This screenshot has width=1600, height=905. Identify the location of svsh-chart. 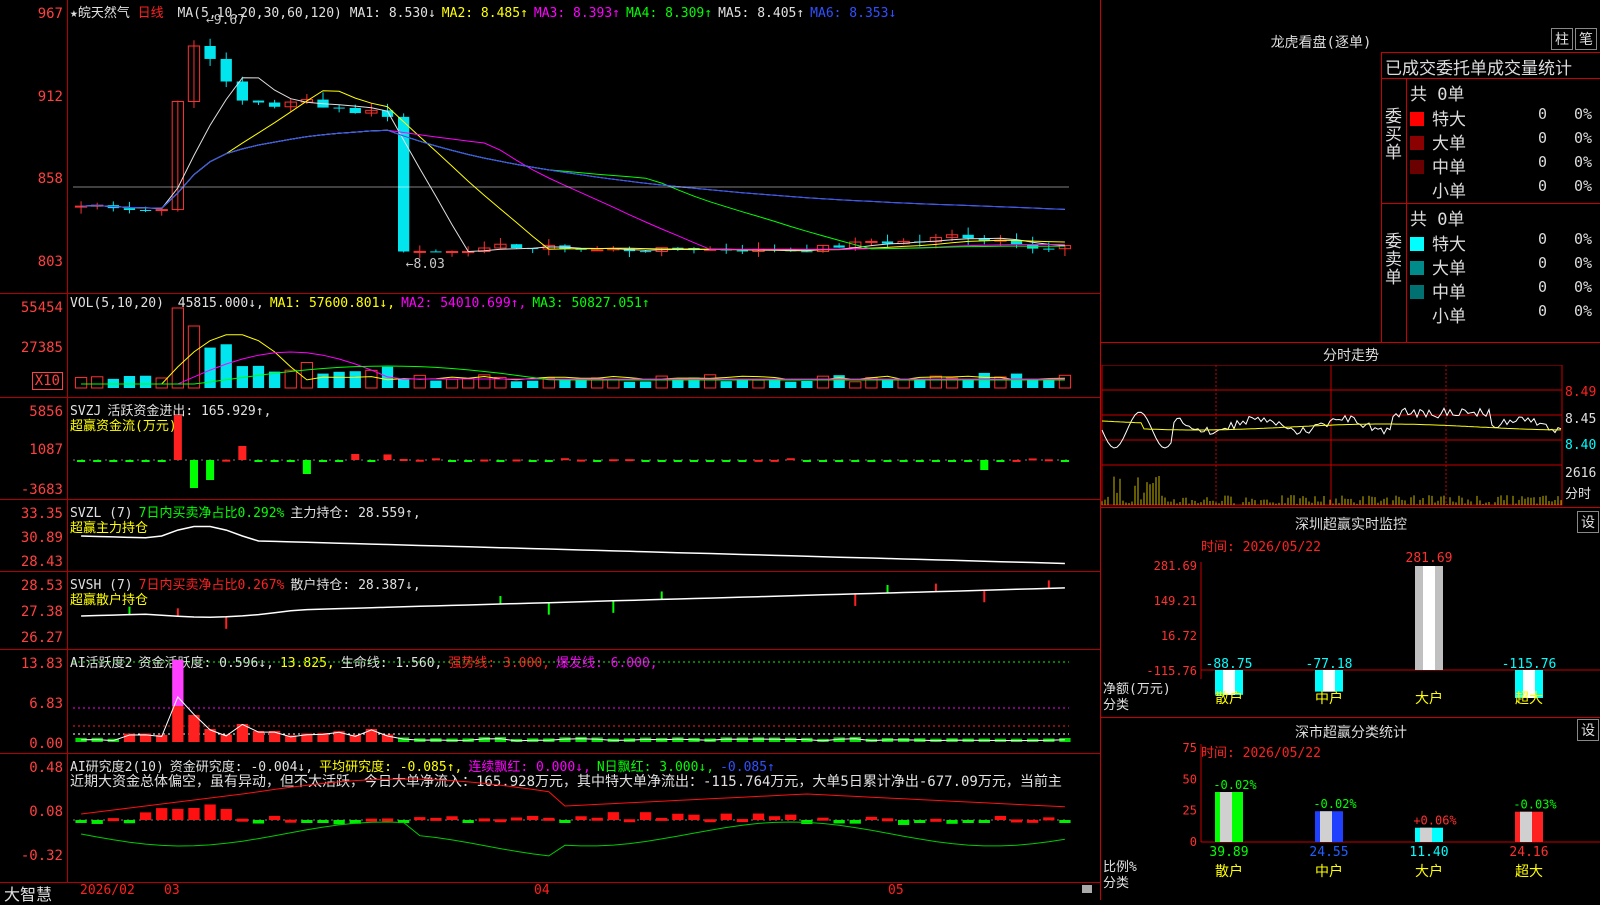
(584, 611).